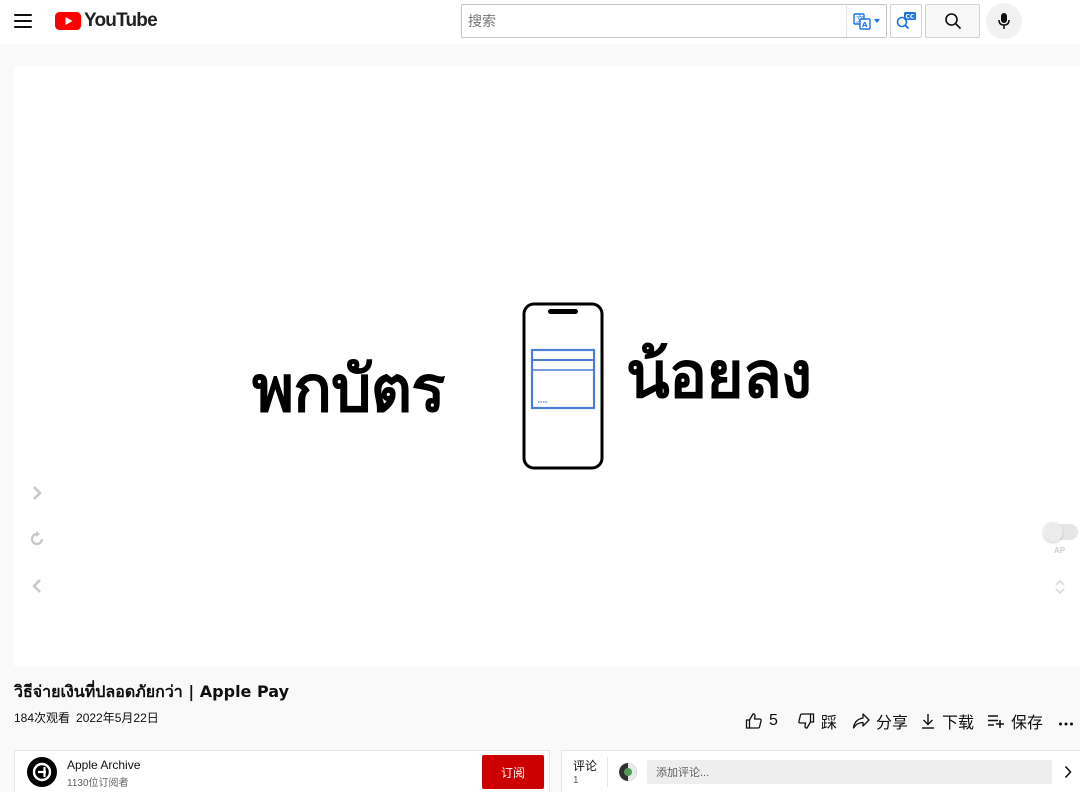  I want to click on share-button: 分享, so click(880, 721).